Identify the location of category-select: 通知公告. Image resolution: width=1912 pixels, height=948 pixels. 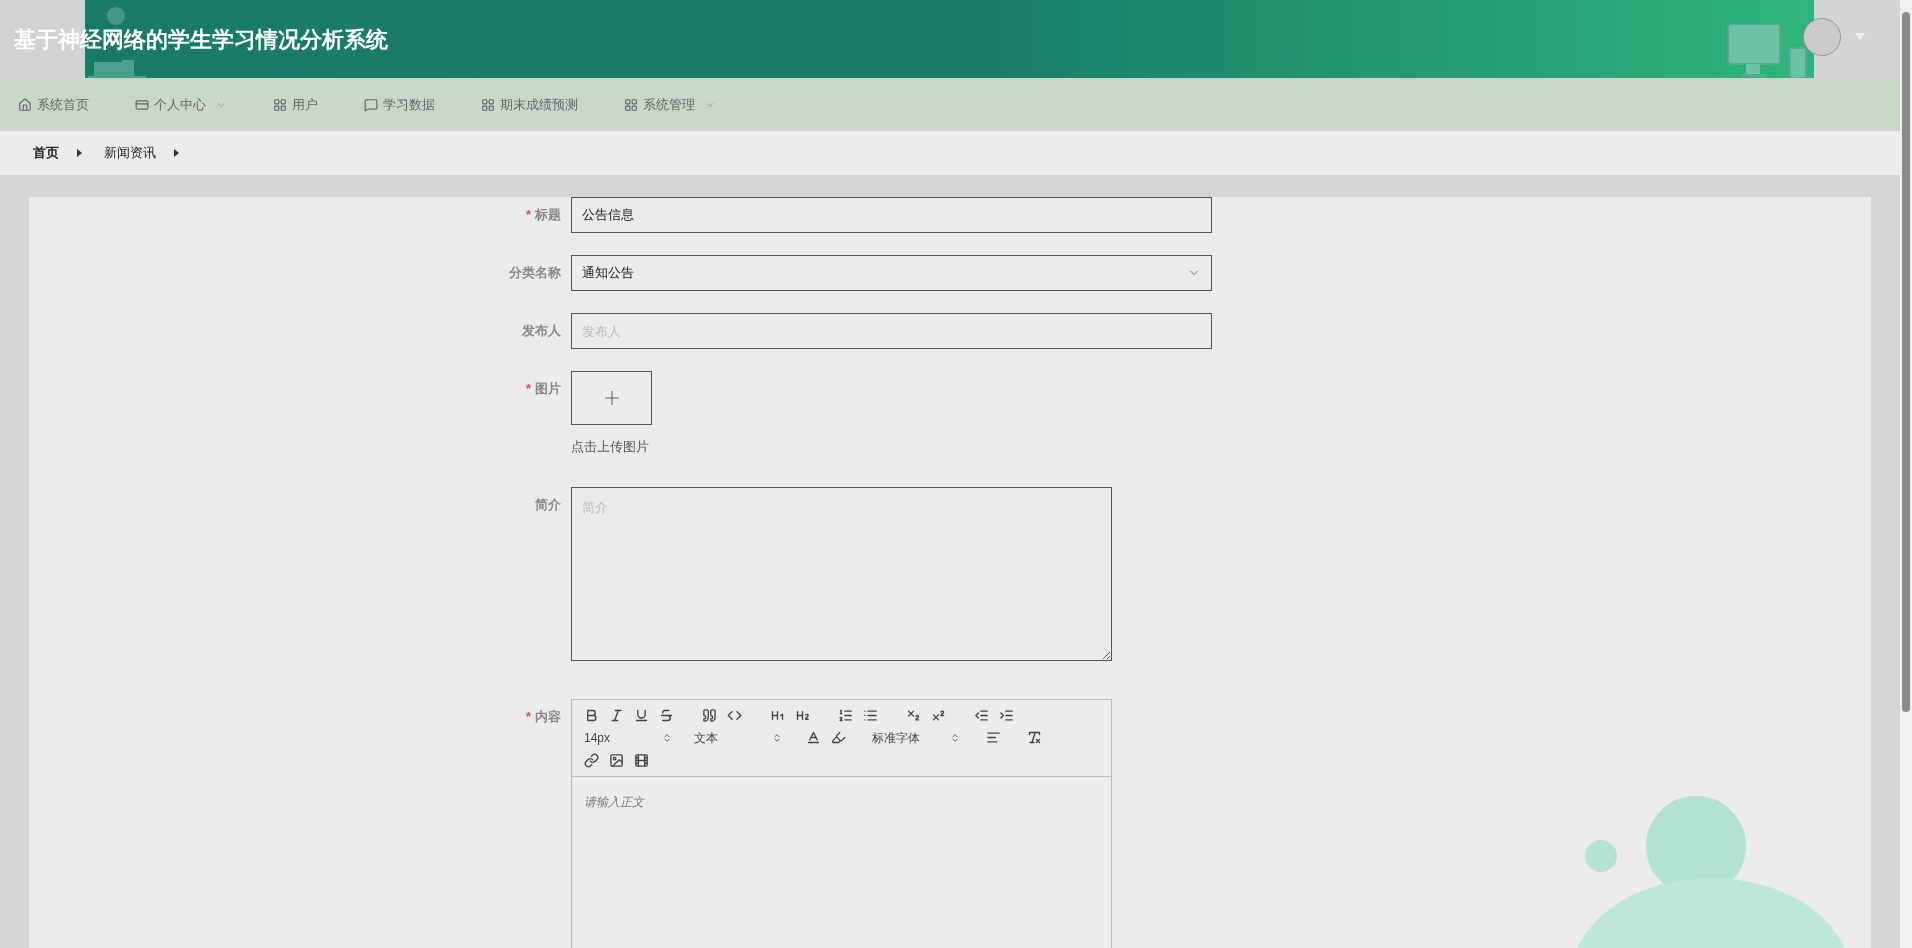
(891, 273).